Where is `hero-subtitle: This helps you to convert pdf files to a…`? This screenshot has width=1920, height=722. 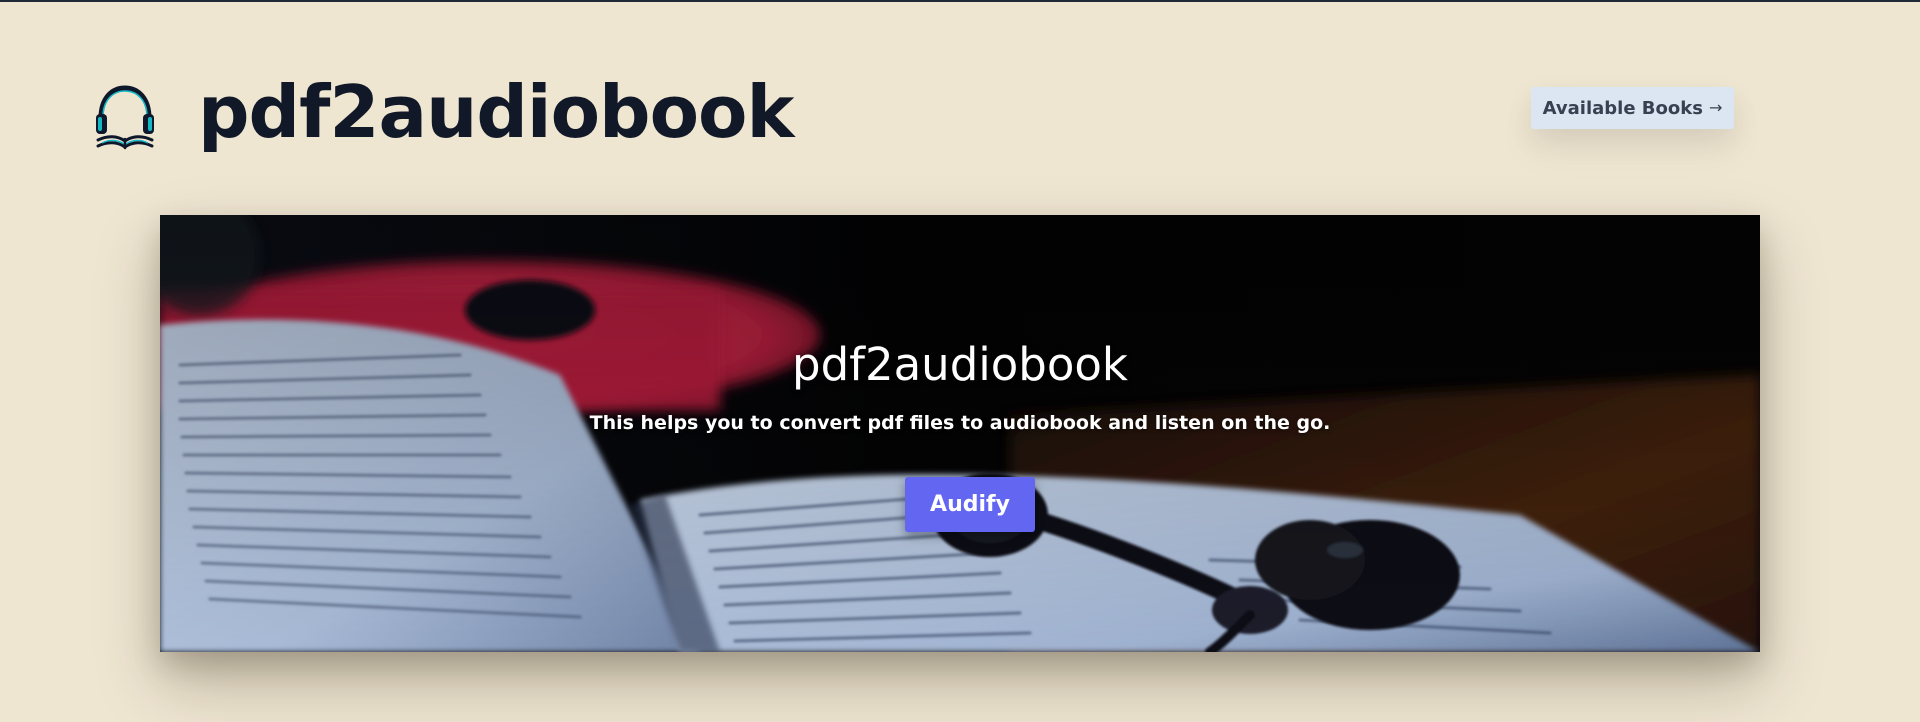
hero-subtitle: This helps you to convert pdf files to a… is located at coordinates (960, 423).